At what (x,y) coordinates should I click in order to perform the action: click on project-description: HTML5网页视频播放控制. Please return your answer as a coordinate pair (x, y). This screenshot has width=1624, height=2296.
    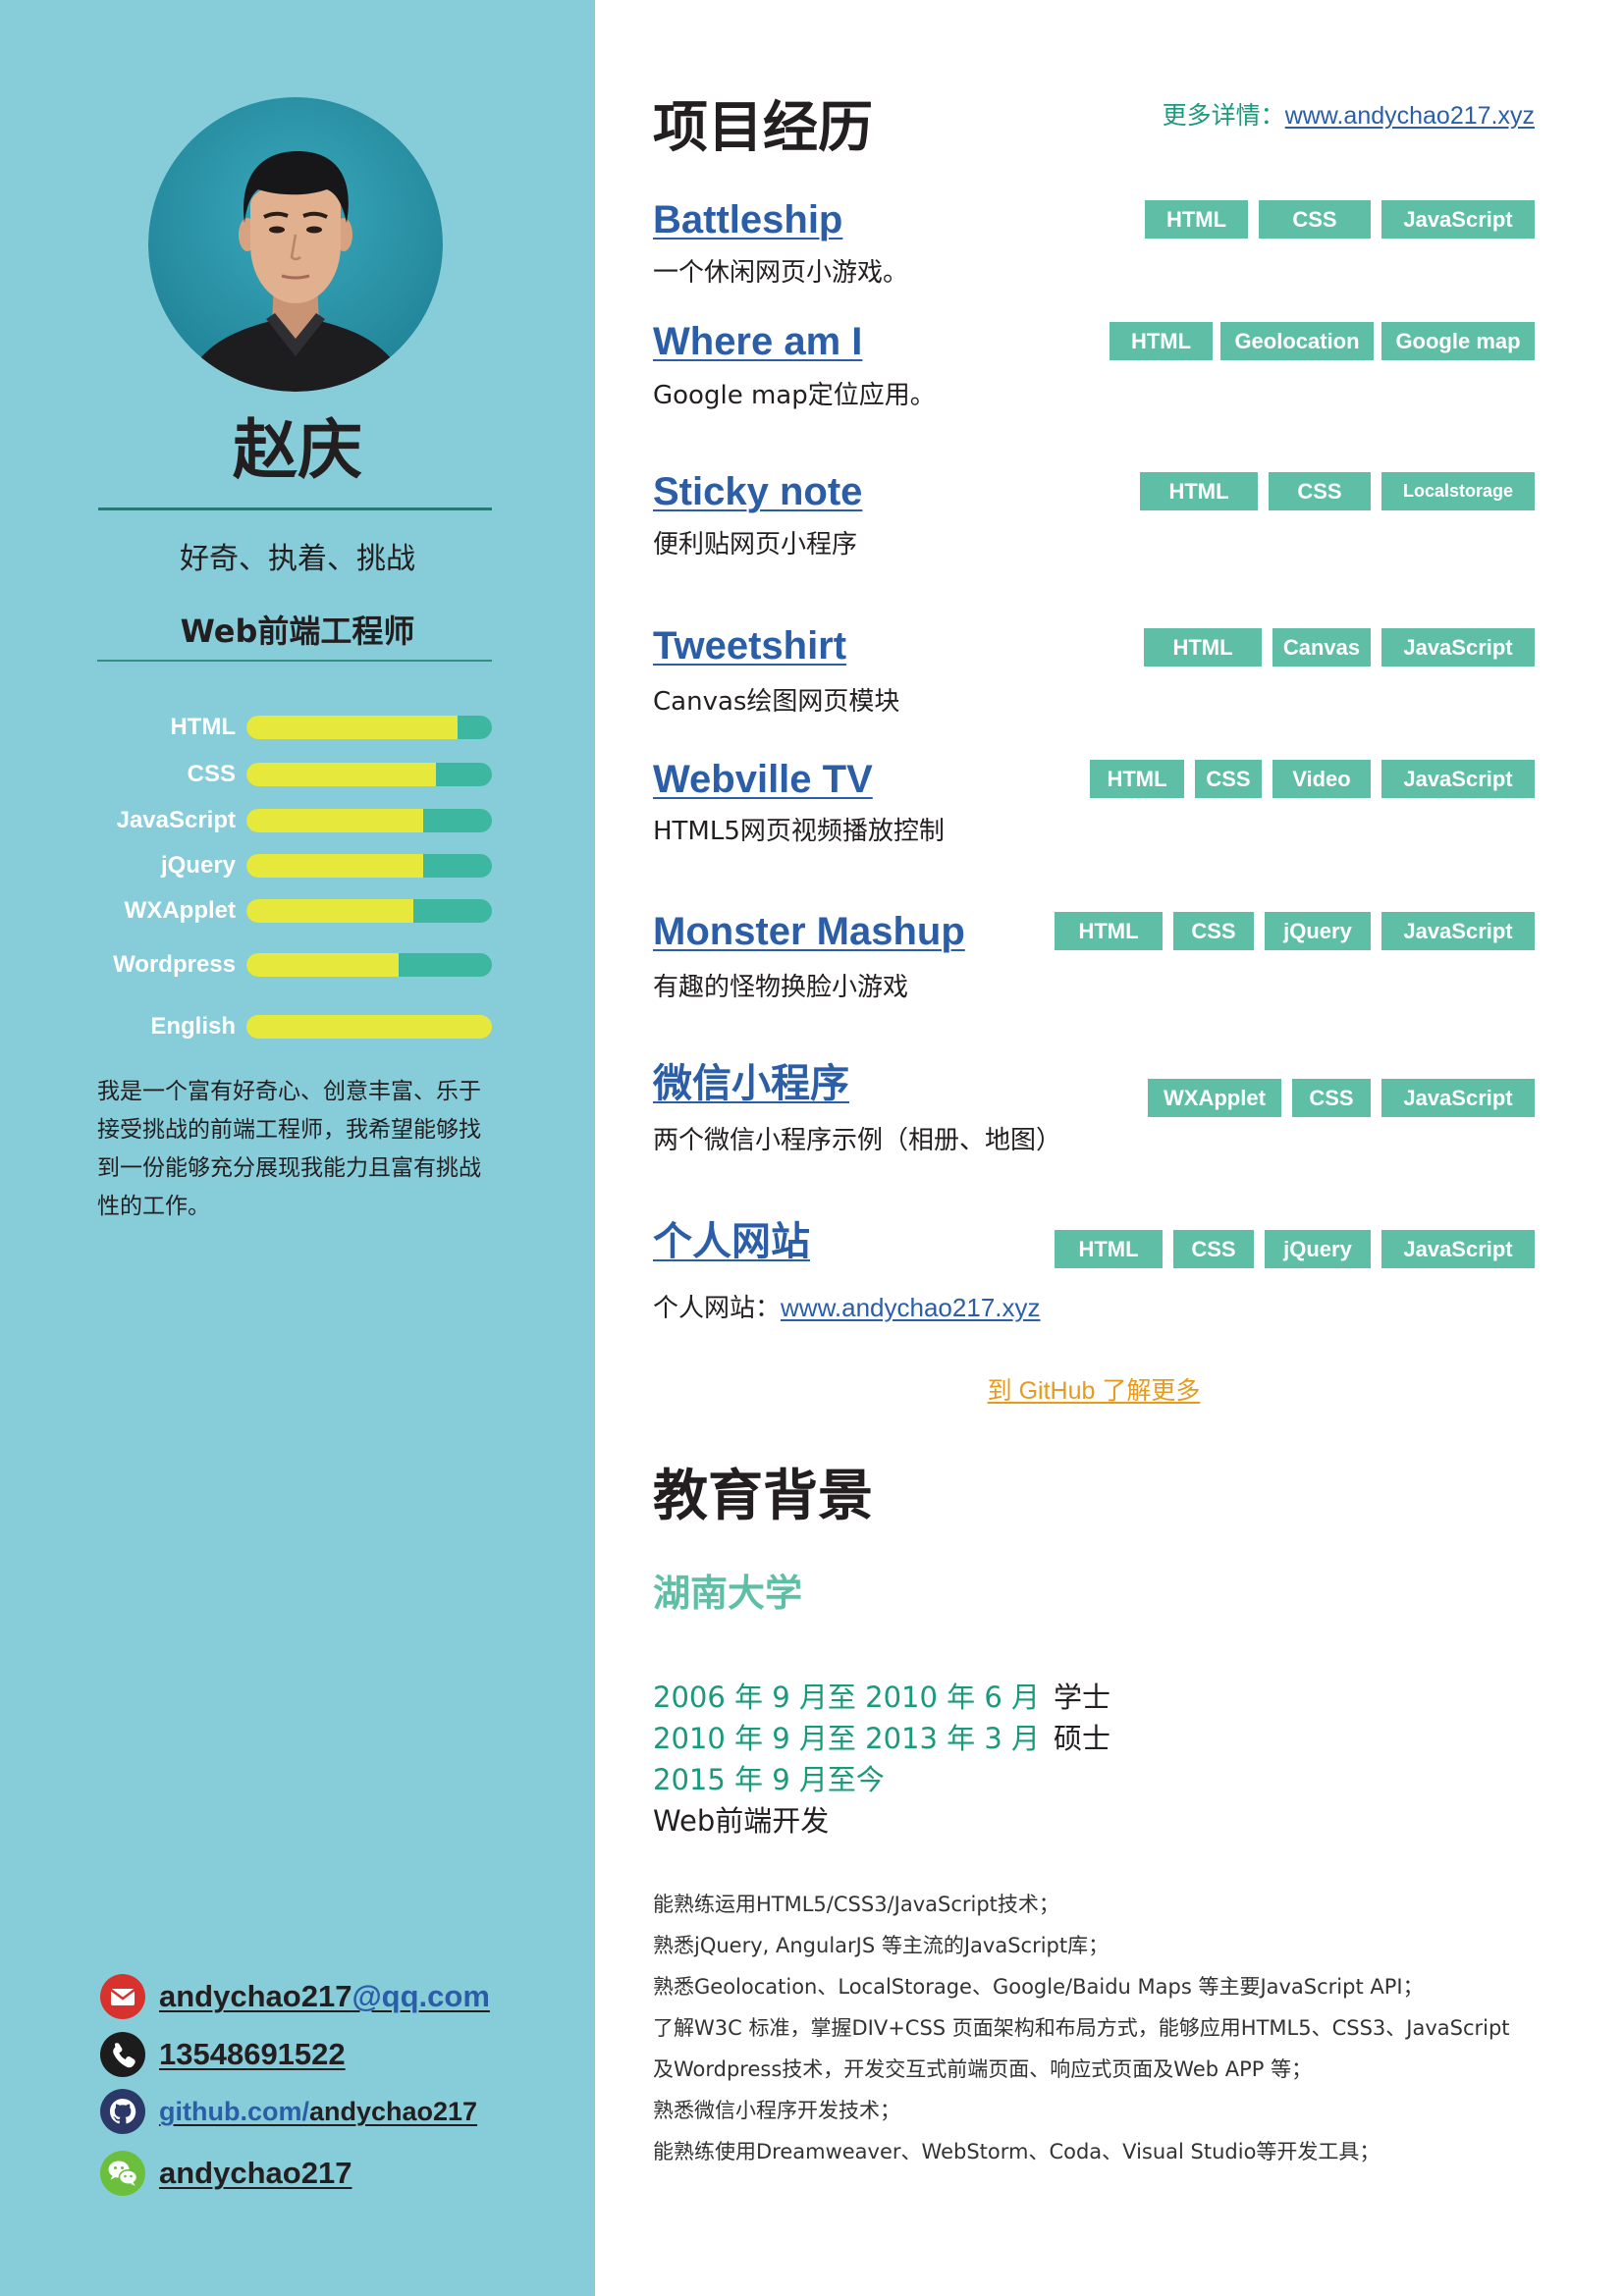
    Looking at the image, I should click on (799, 831).